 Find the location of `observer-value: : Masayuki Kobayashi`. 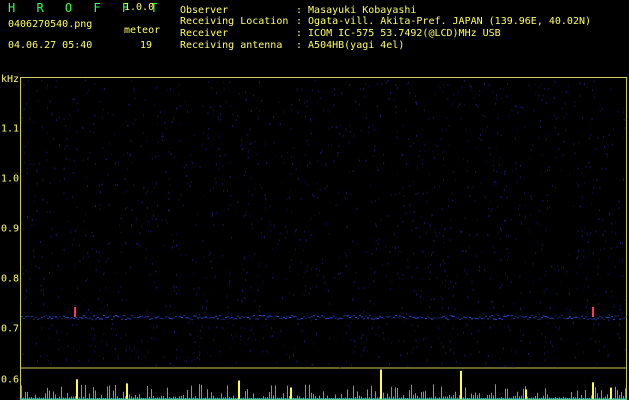

observer-value: : Masayuki Kobayashi is located at coordinates (356, 10).